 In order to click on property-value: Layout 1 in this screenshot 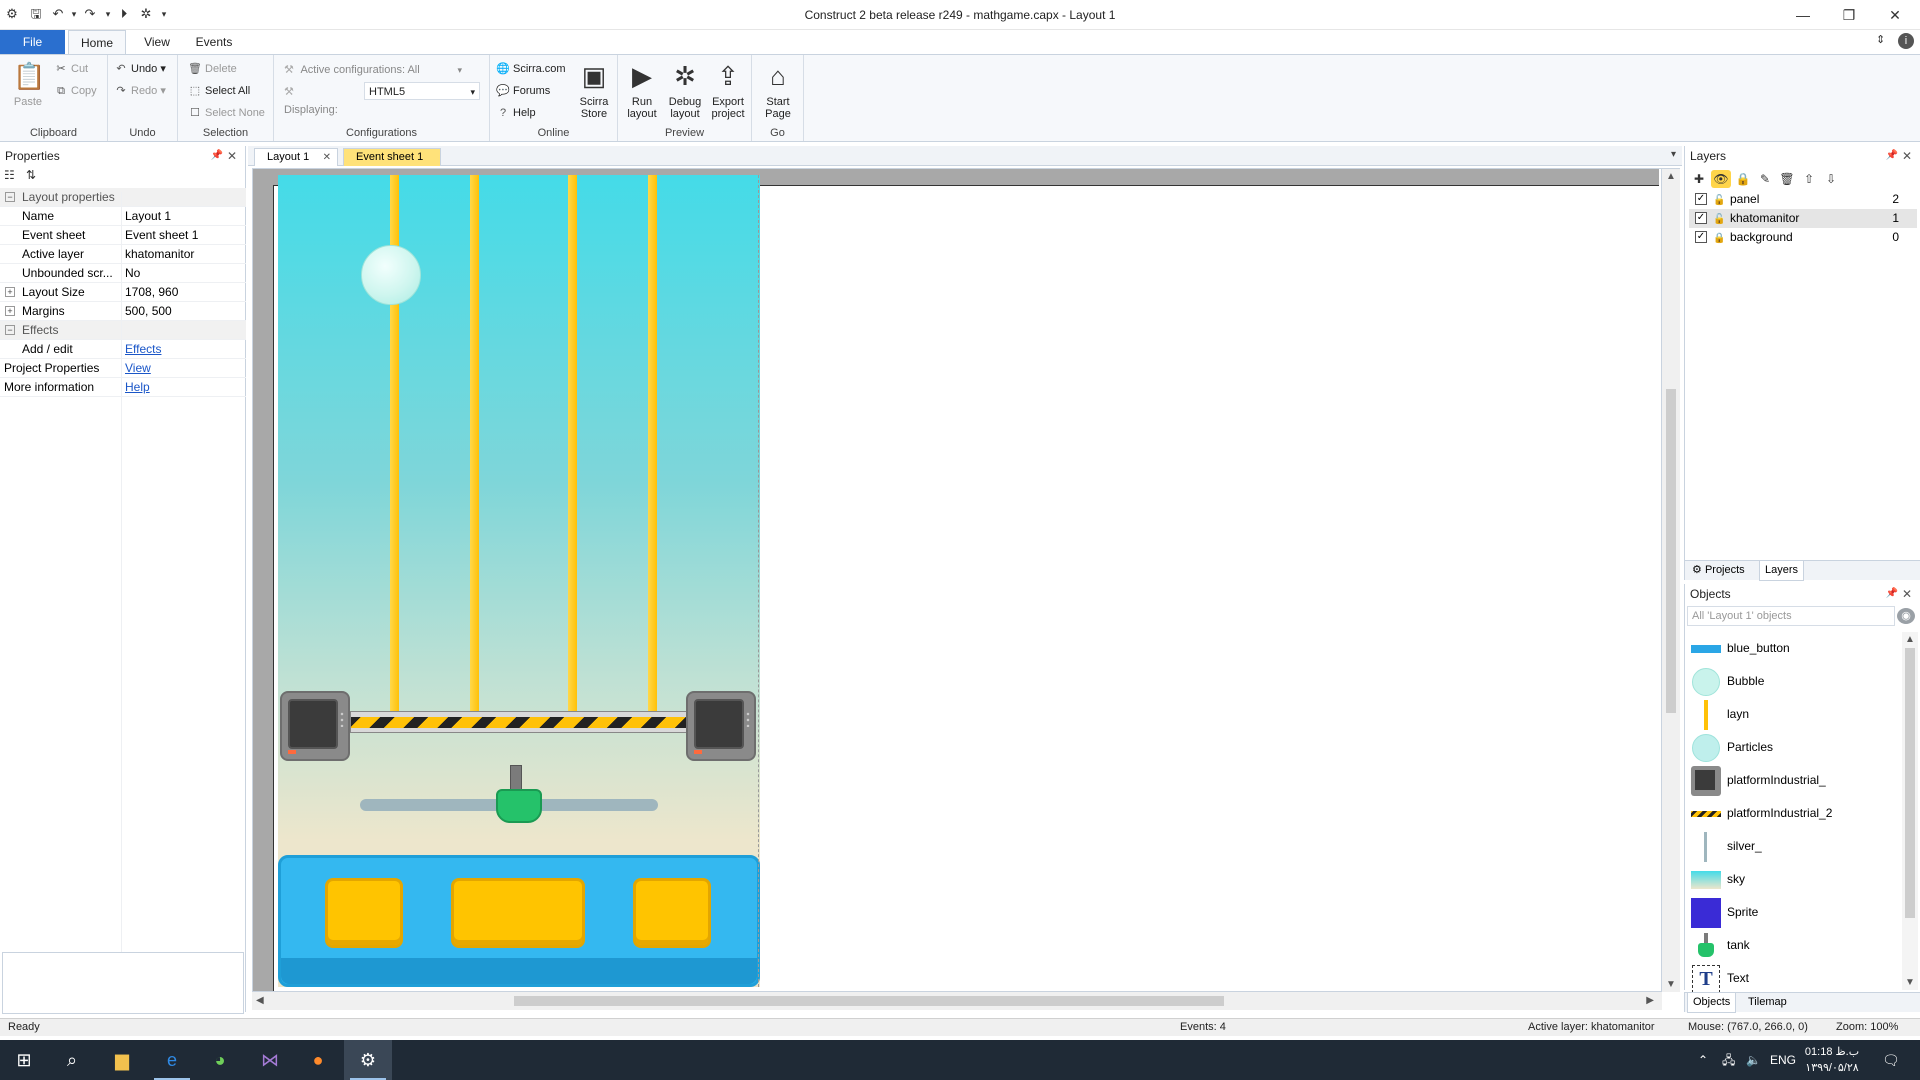, I will do `click(185, 216)`.